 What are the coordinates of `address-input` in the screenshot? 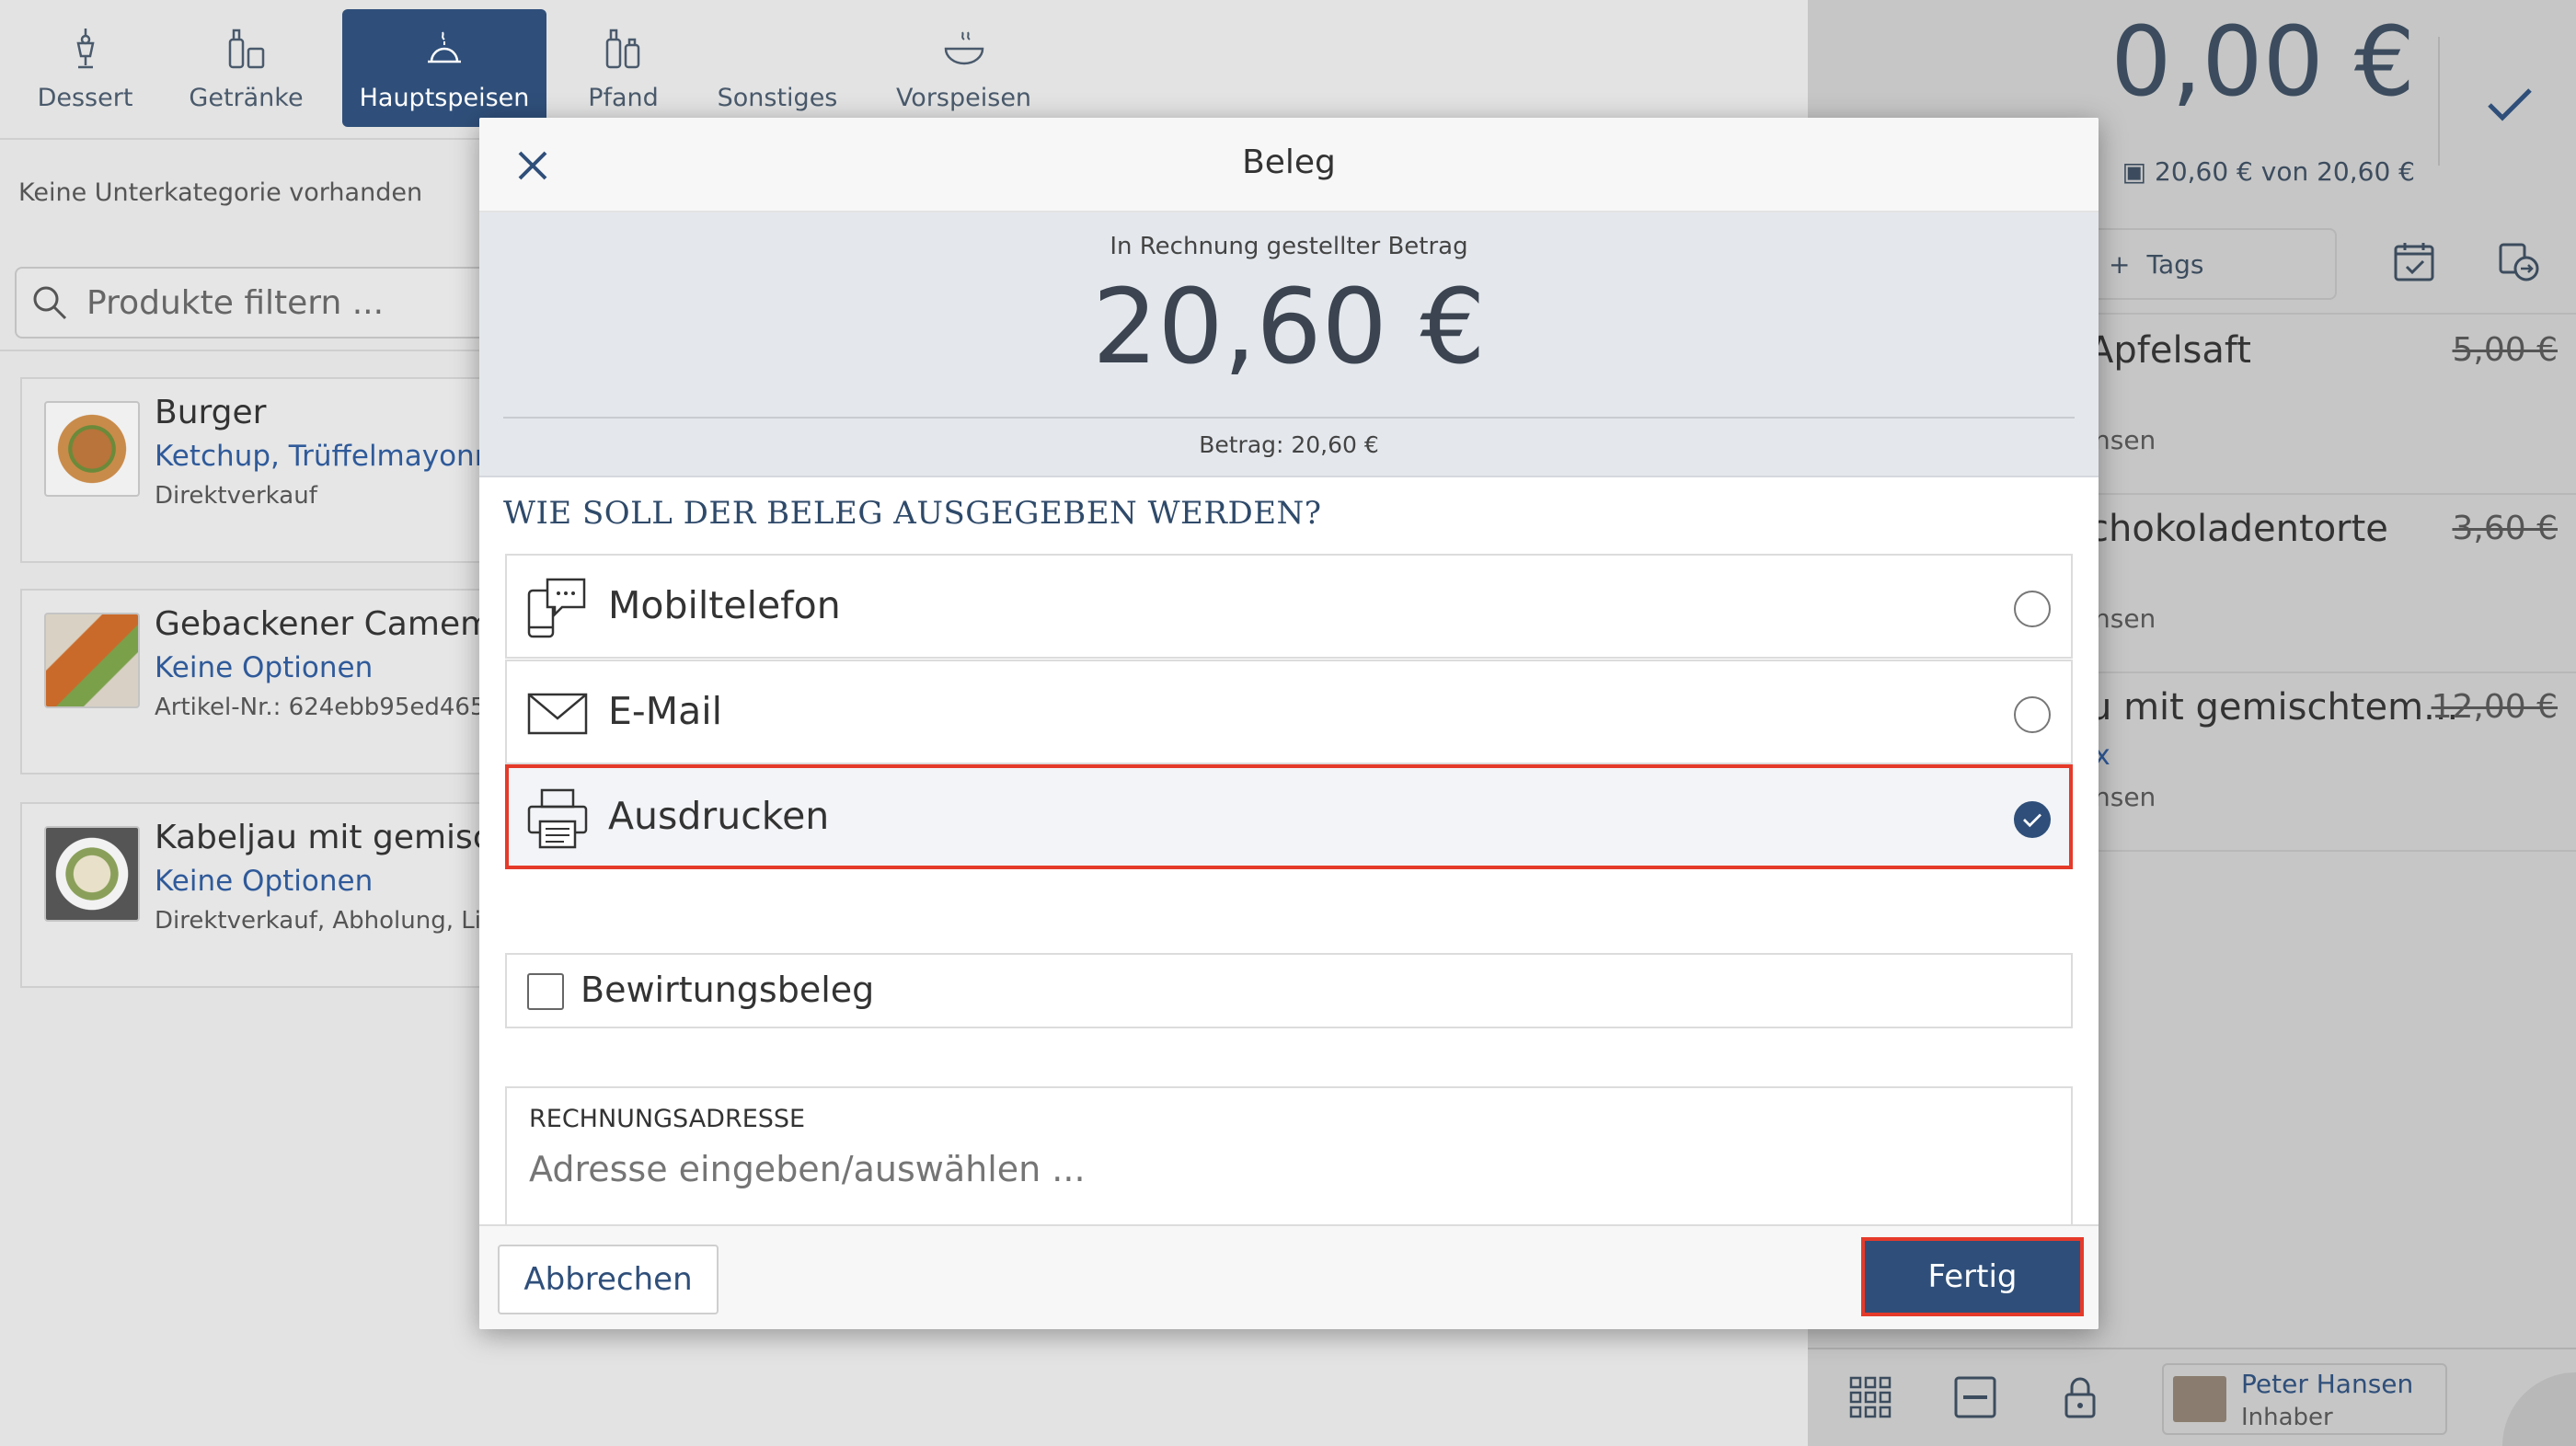 It's located at (1265, 1169).